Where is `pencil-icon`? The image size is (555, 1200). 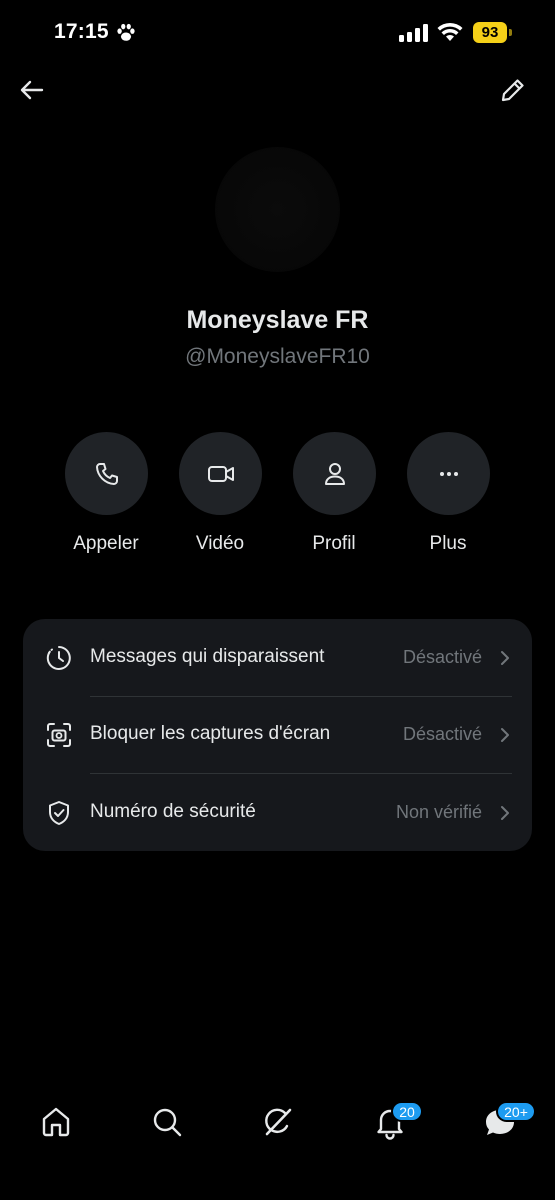
pencil-icon is located at coordinates (513, 90).